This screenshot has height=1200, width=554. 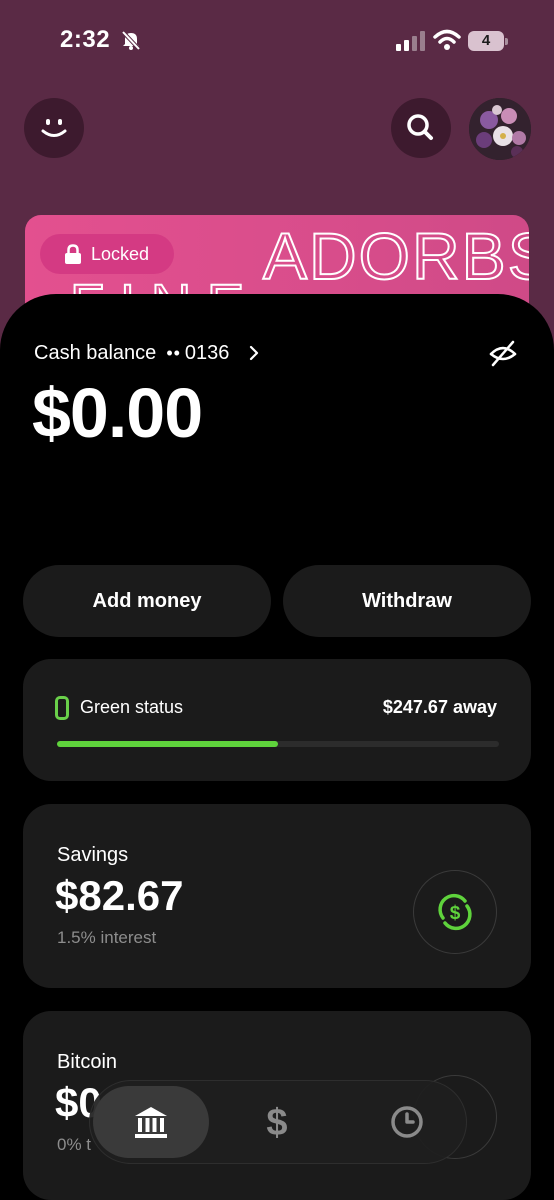 What do you see at coordinates (95, 352) in the screenshot?
I see `cash-balance-label: Cash balance` at bounding box center [95, 352].